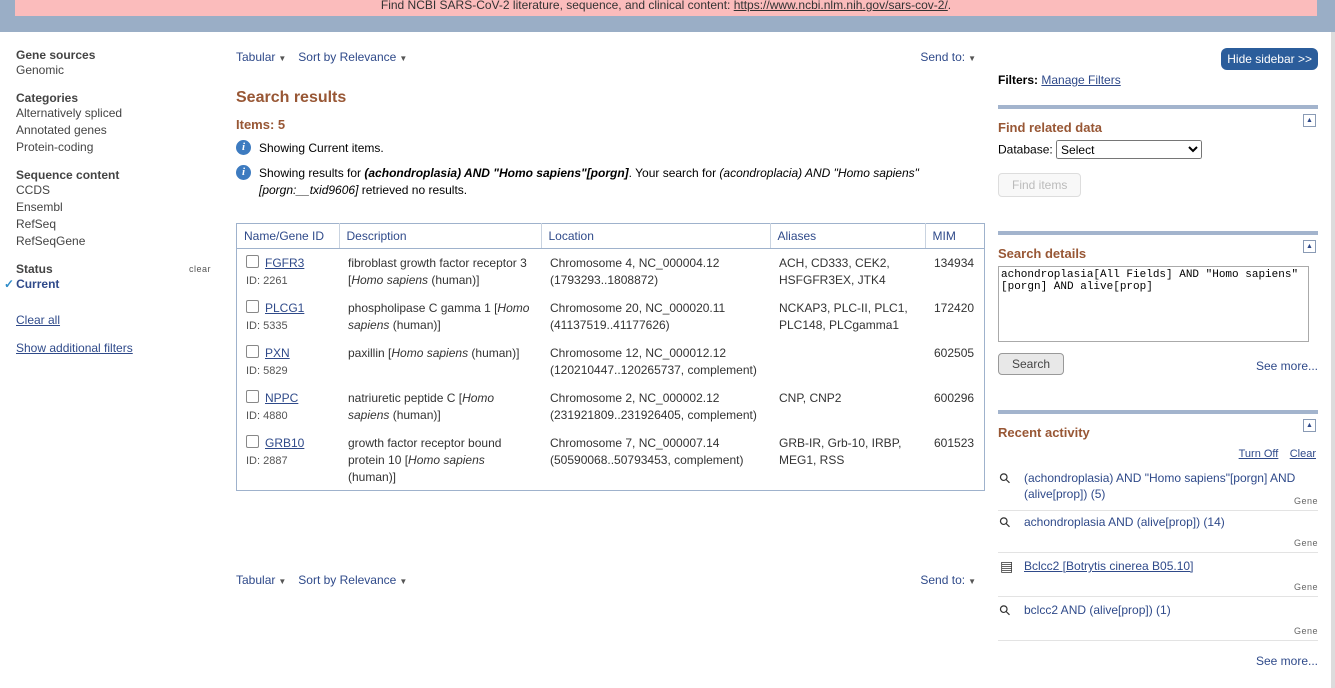 The width and height of the screenshot is (1335, 688). What do you see at coordinates (38, 284) in the screenshot?
I see `facet-item-current-label: Current` at bounding box center [38, 284].